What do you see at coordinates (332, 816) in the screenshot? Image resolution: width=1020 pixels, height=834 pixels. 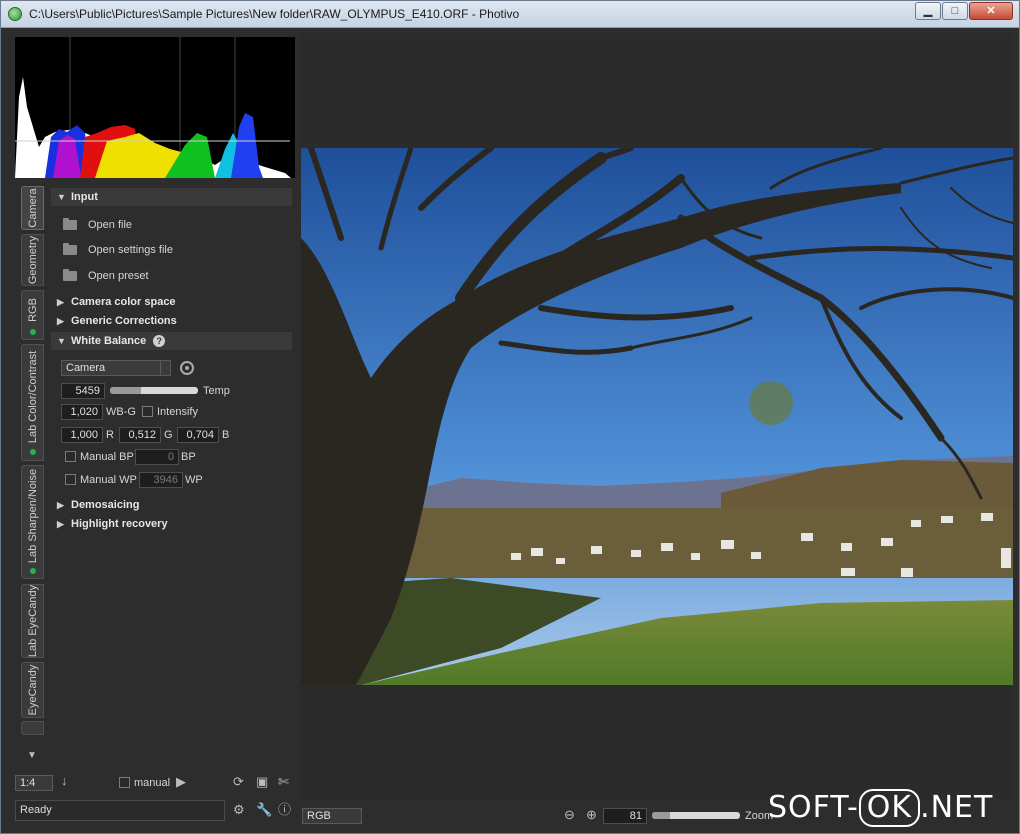 I see `channel-select: RGB` at bounding box center [332, 816].